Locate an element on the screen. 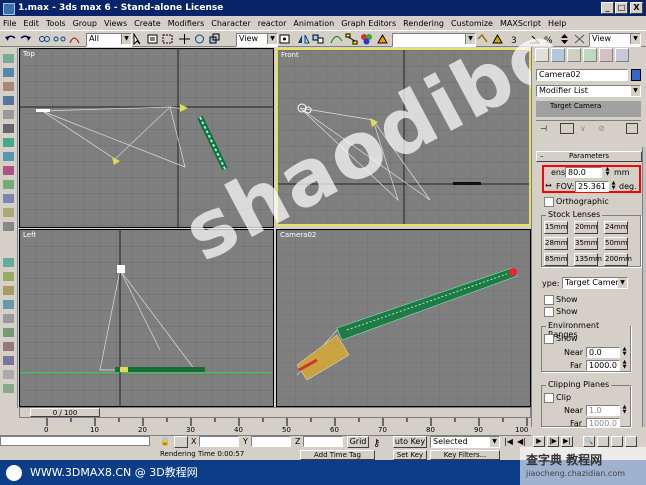 This screenshot has height=485, width=646. env-far-spinner: ▲ ▼ is located at coordinates (624, 365).